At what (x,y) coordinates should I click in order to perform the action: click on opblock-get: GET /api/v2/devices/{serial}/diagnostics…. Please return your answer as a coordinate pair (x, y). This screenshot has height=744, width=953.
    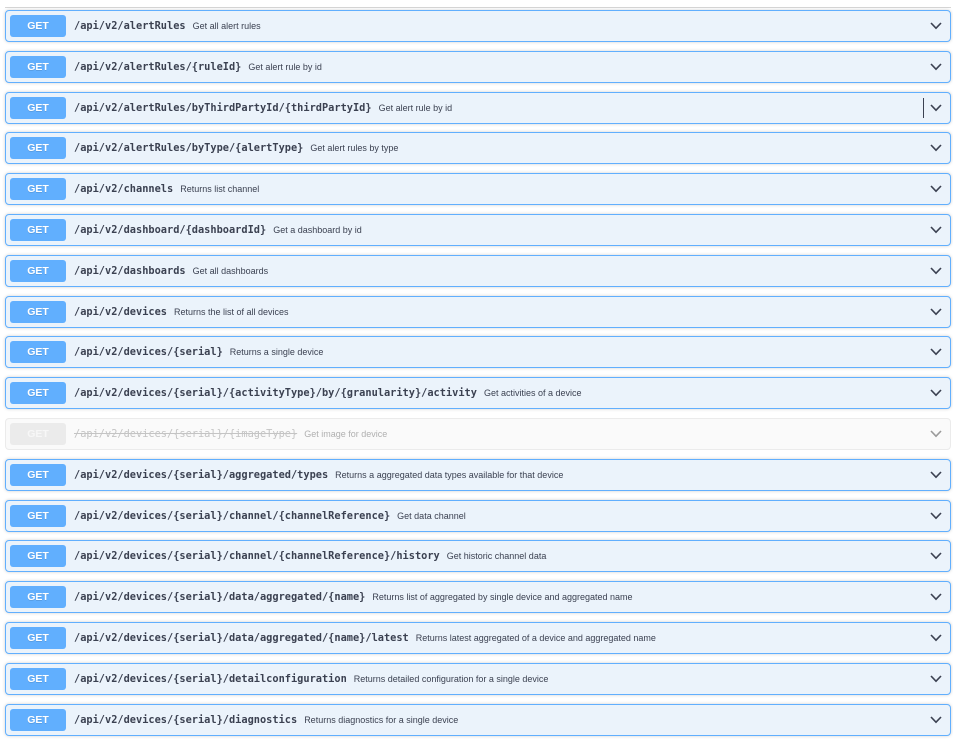
    Looking at the image, I should click on (478, 719).